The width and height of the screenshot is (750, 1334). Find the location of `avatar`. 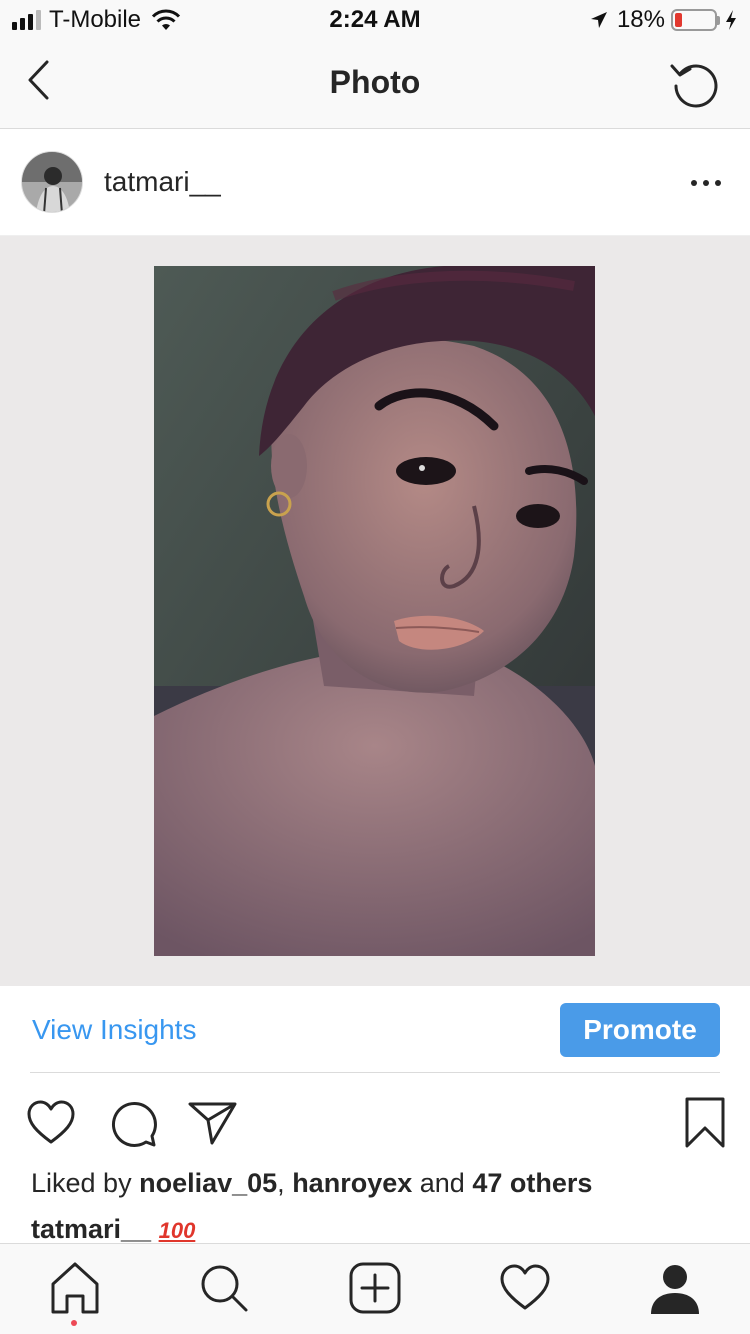

avatar is located at coordinates (52, 182).